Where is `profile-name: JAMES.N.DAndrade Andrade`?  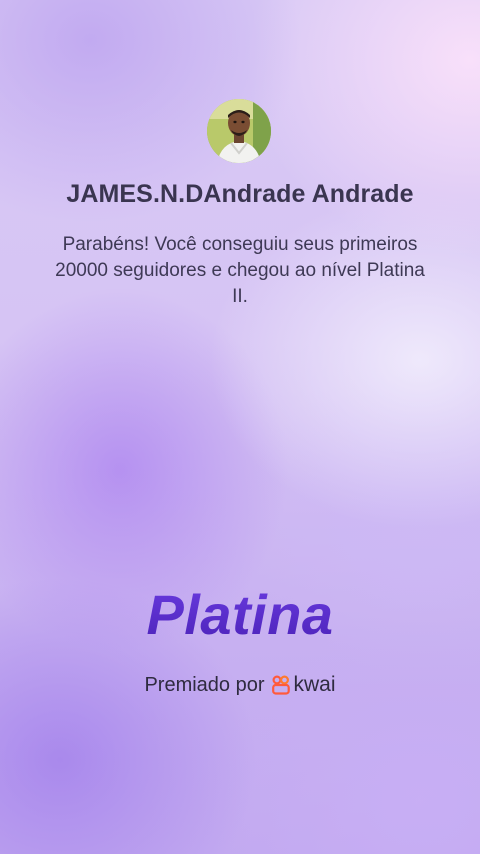 profile-name: JAMES.N.DAndrade Andrade is located at coordinates (240, 194).